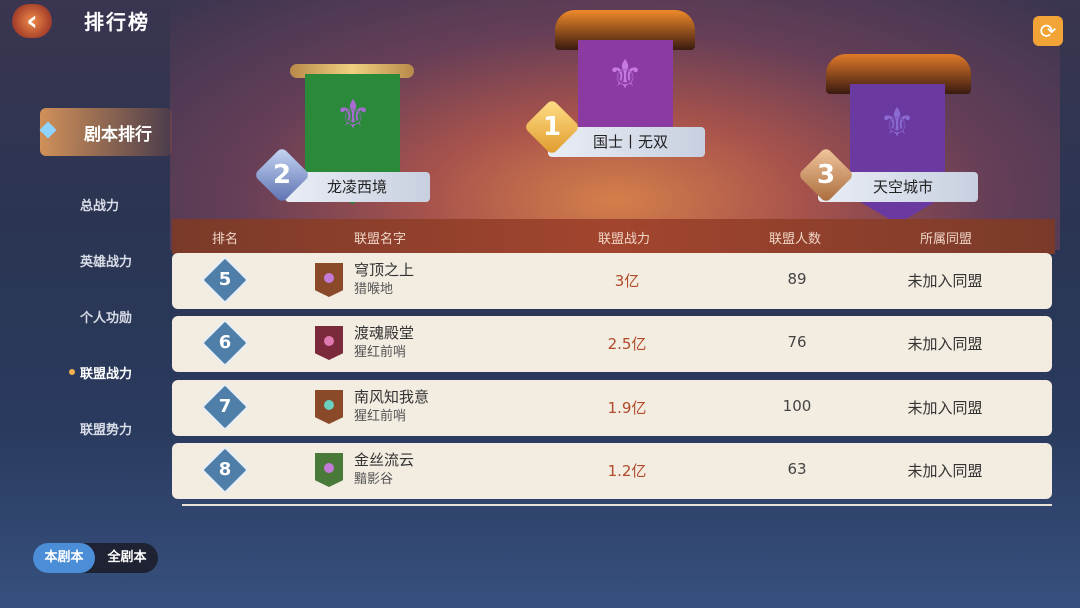 The height and width of the screenshot is (608, 1080). Describe the element at coordinates (357, 187) in the screenshot. I see `podium-name: 龙凌西境` at that location.